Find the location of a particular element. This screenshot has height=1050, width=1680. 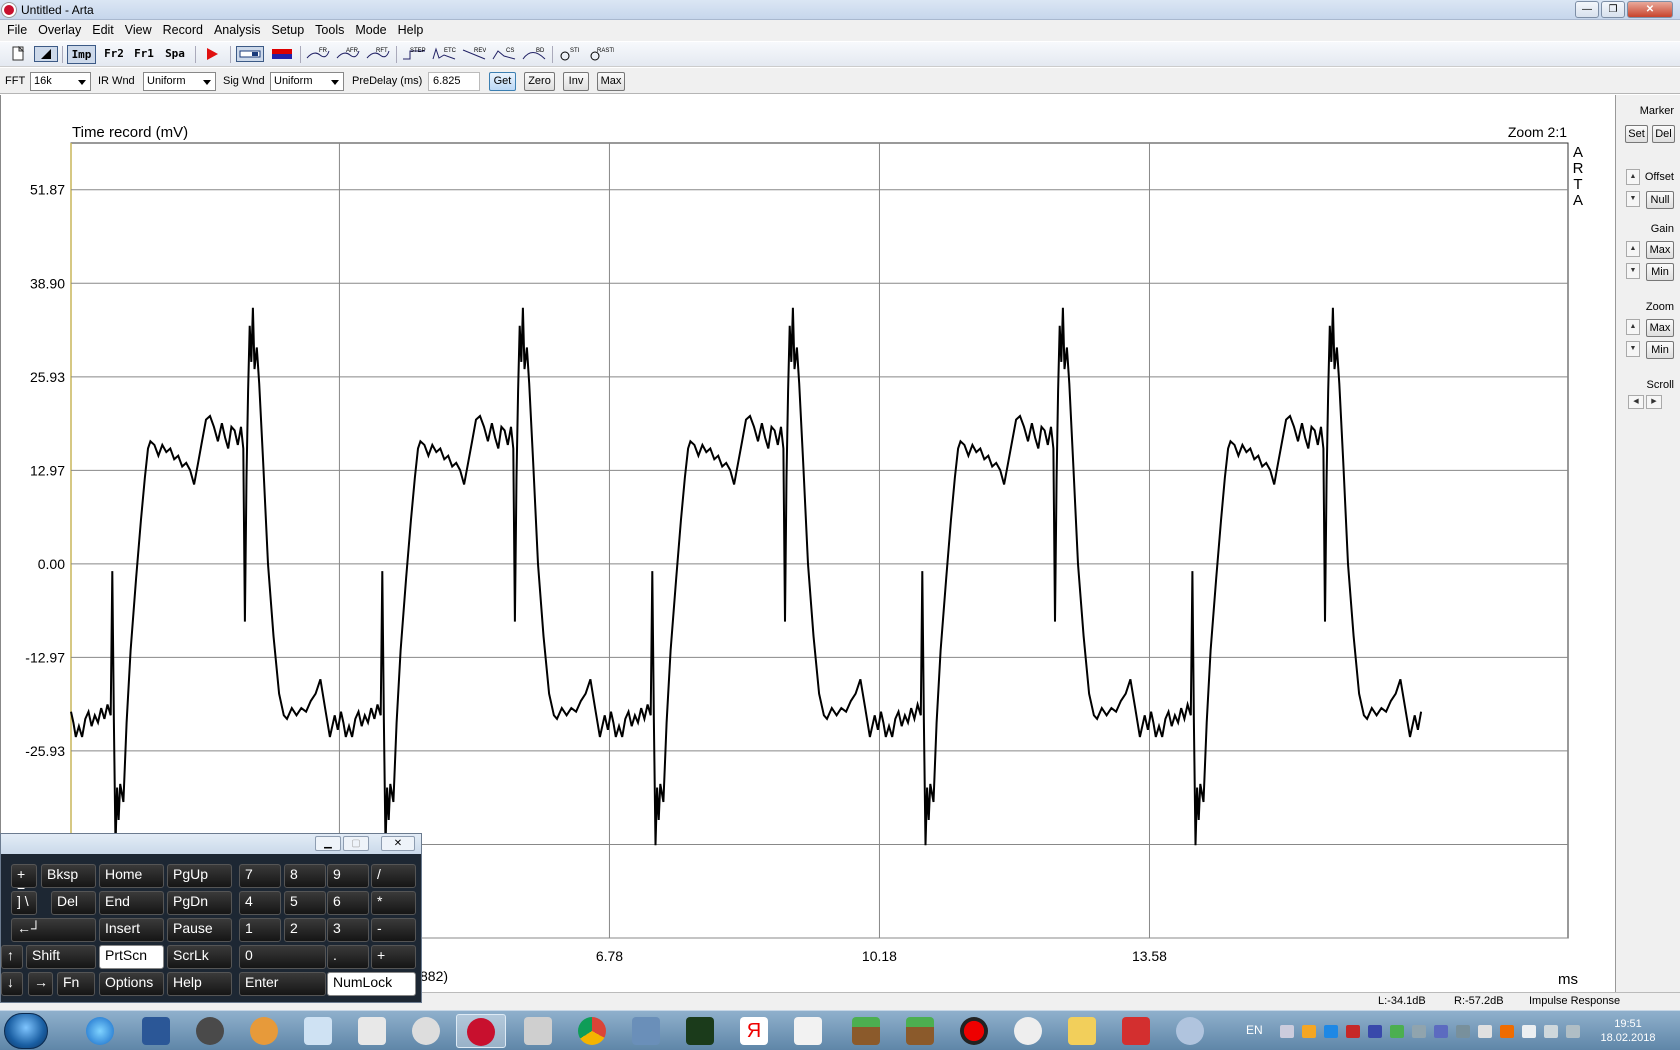

arta-taskbar-icon is located at coordinates (481, 1031).